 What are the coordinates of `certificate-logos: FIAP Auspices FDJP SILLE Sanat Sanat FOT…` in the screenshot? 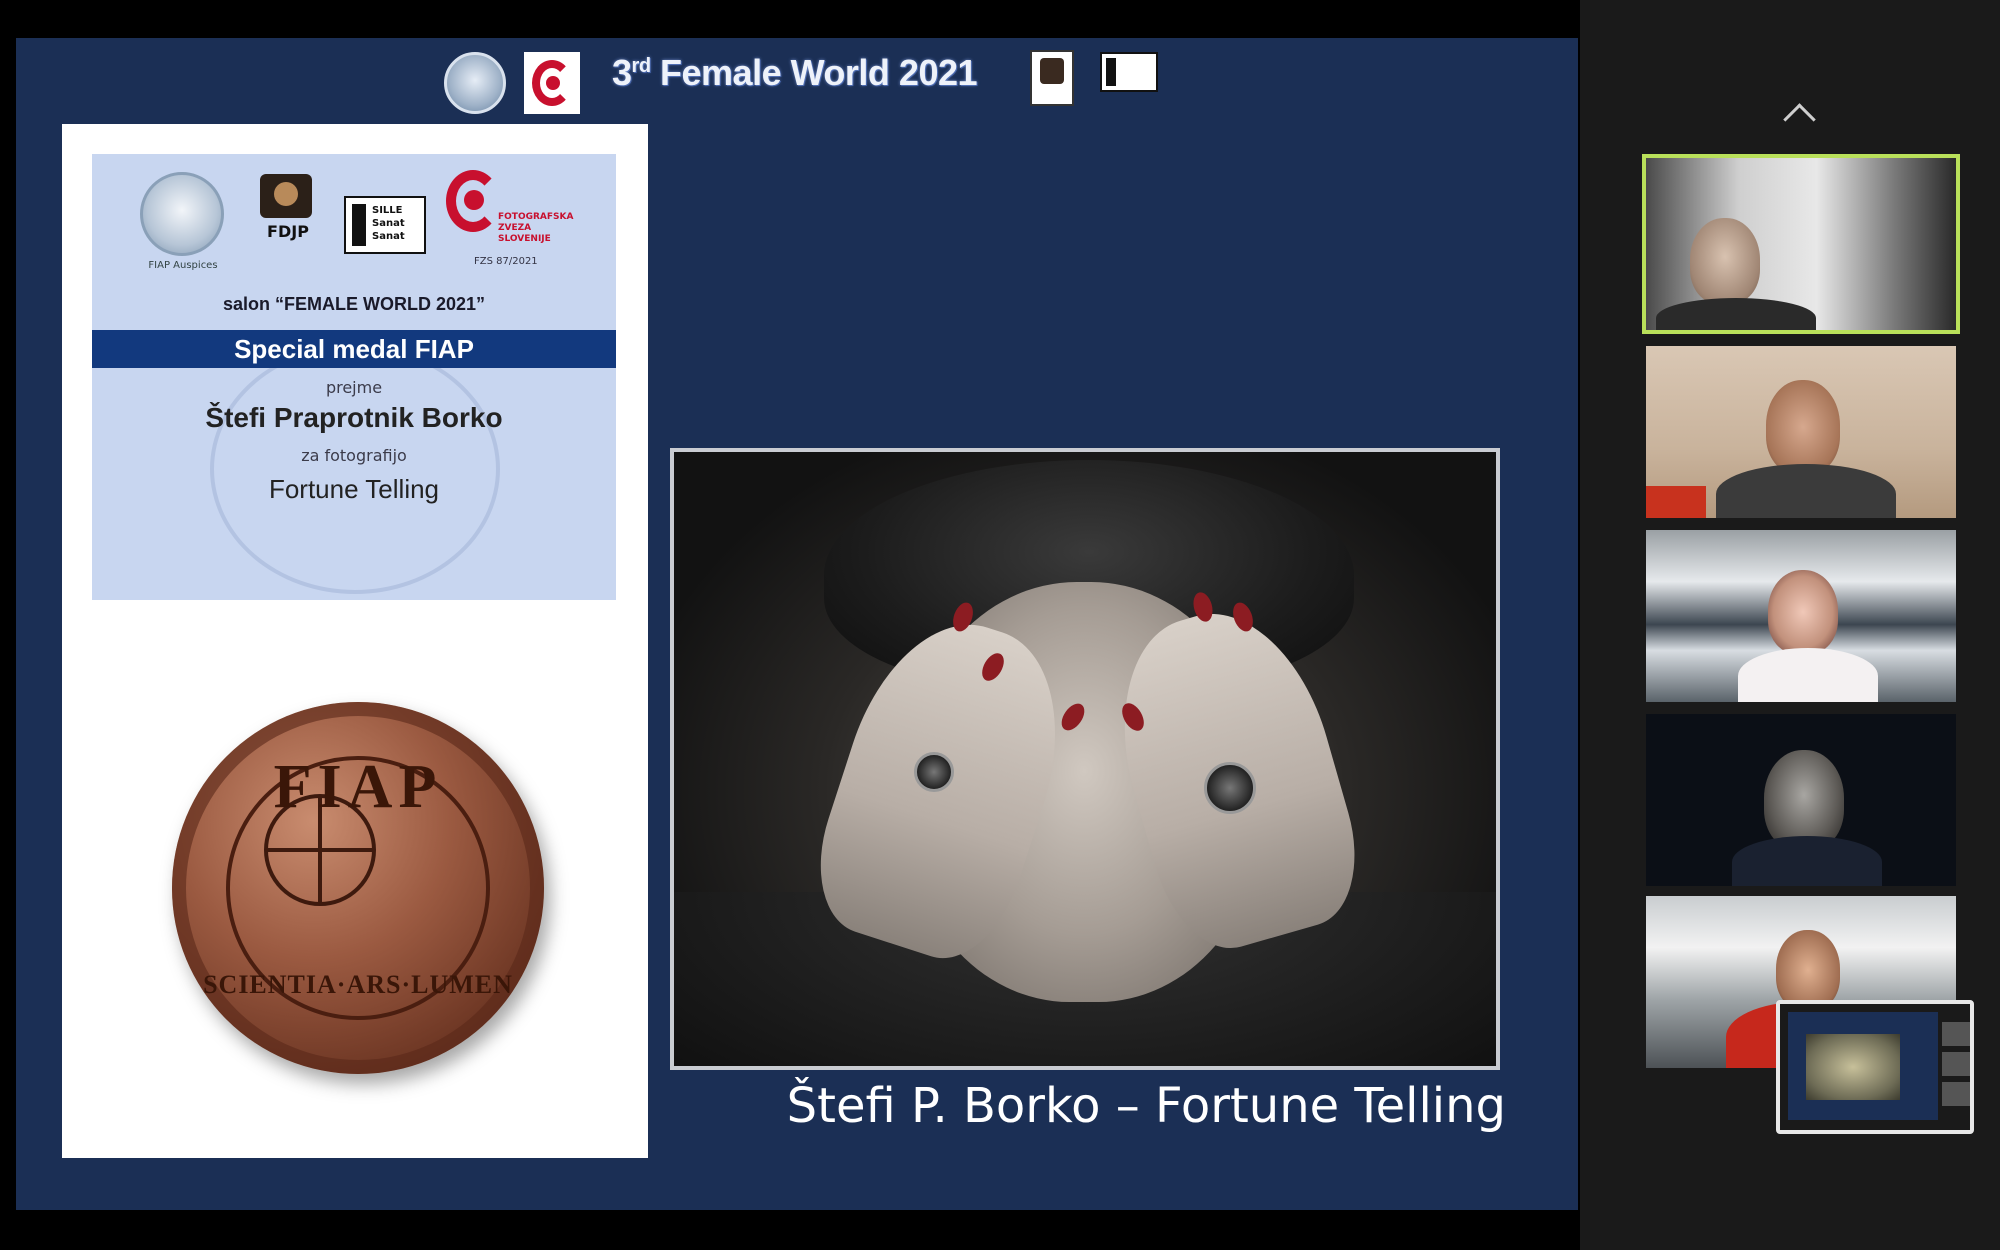 It's located at (354, 223).